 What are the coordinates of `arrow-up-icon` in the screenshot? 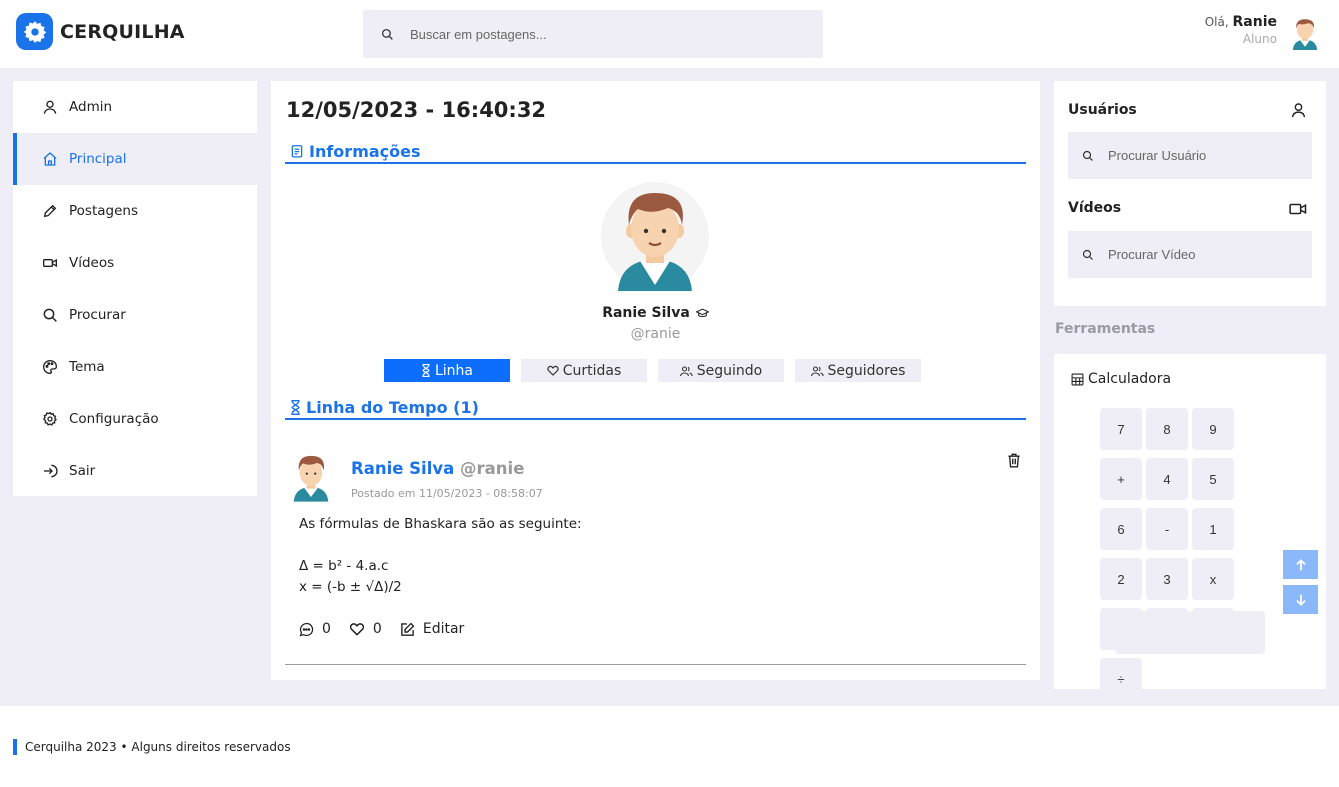 It's located at (1300, 564).